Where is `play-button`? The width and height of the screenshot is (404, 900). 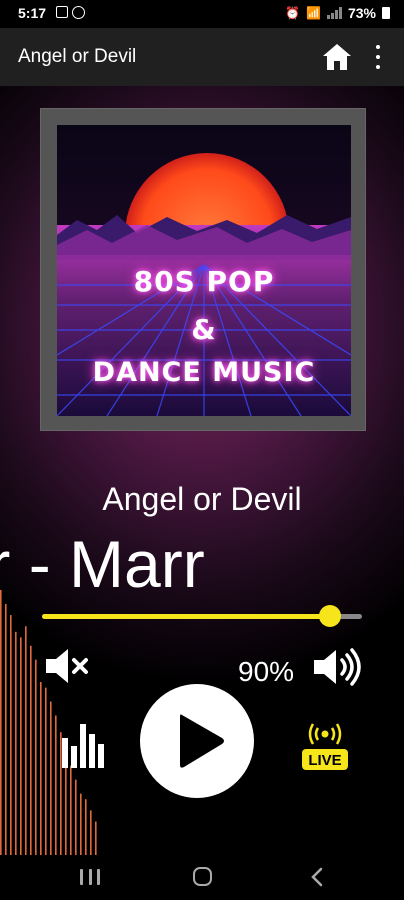
play-button is located at coordinates (197, 741).